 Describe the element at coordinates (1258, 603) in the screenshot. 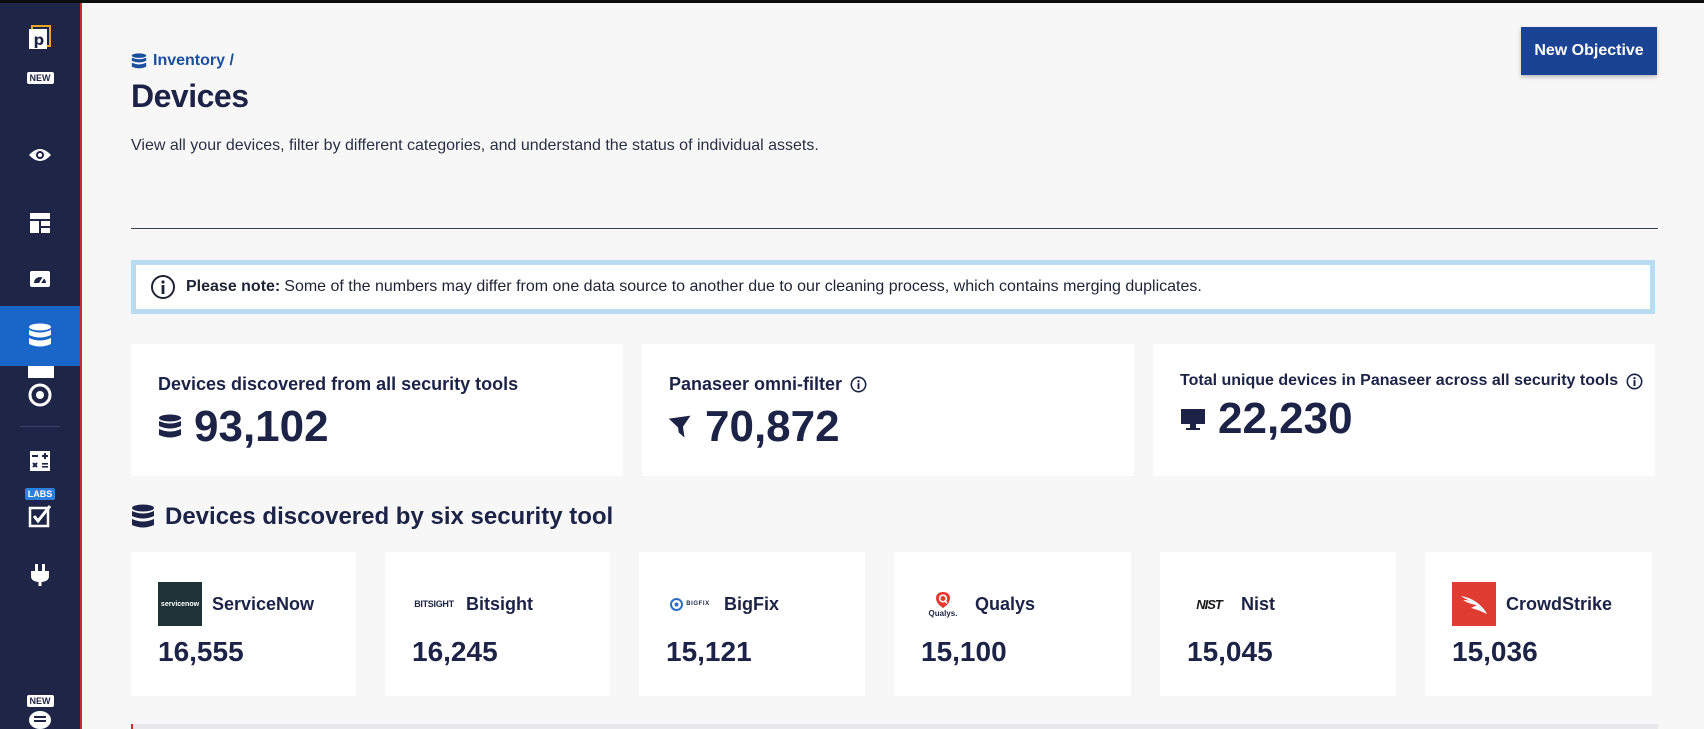

I see `tool-name: Nist` at that location.